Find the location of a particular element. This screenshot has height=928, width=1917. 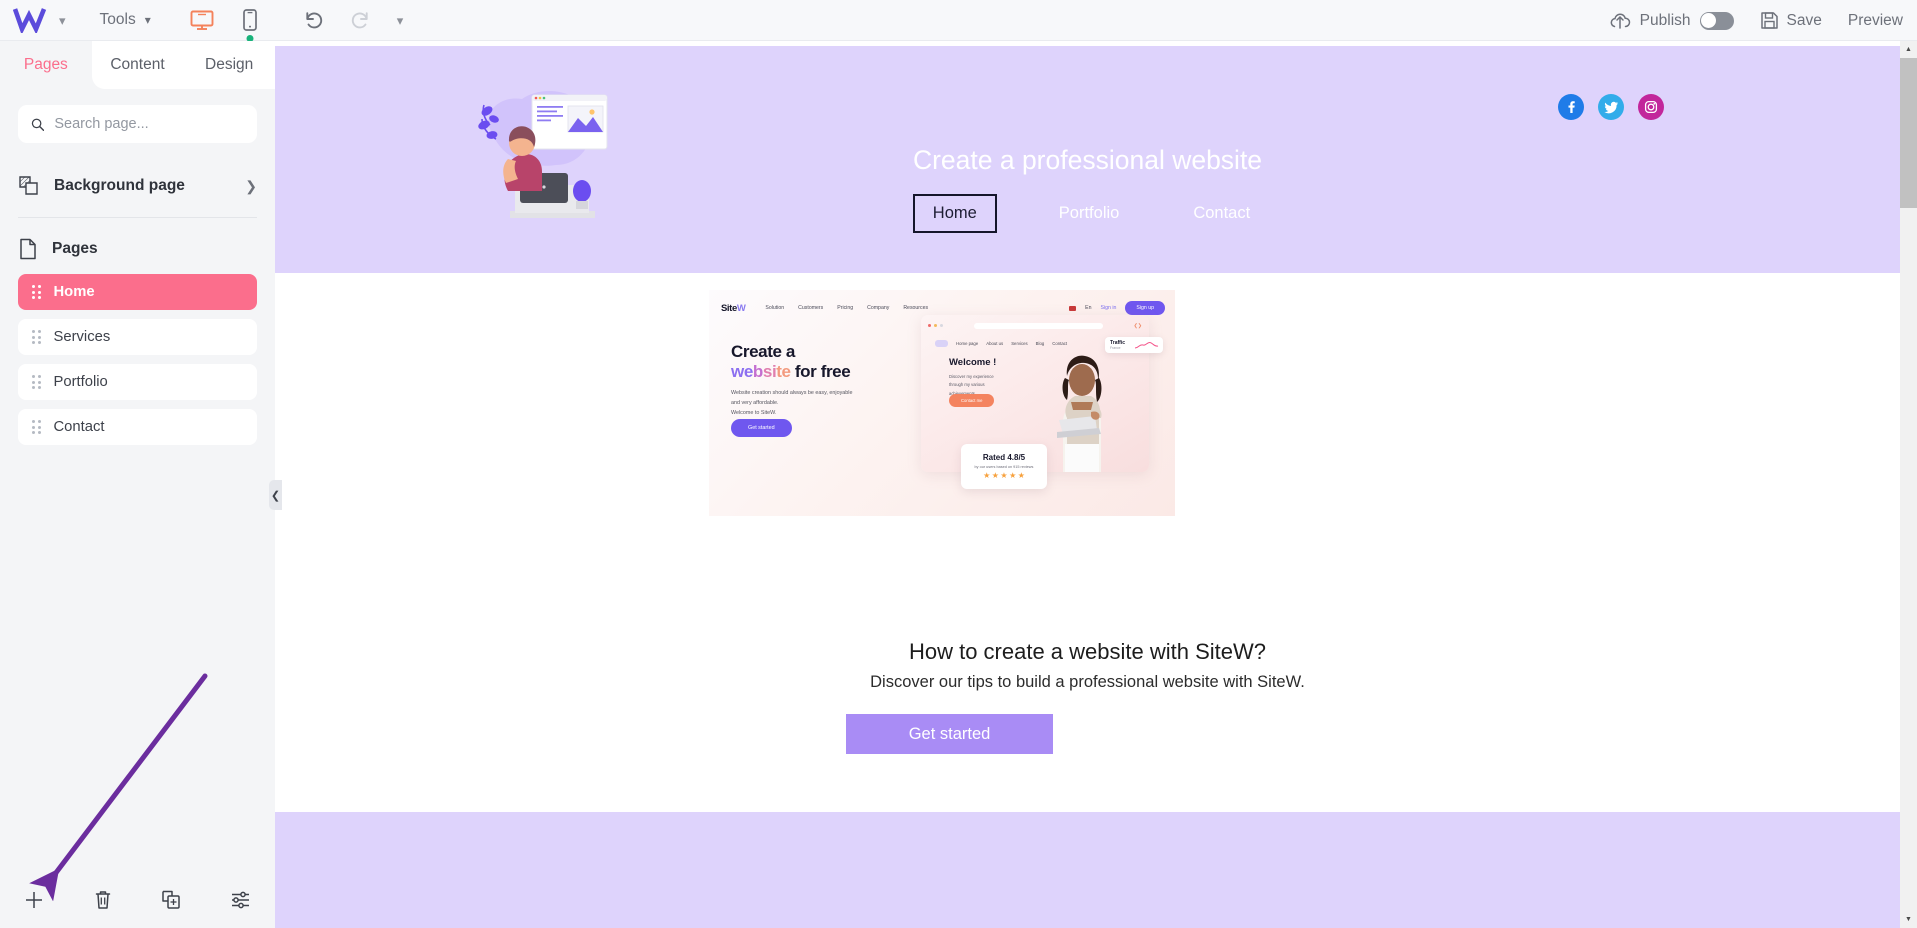

embedded-nav-company: Company is located at coordinates (878, 308).